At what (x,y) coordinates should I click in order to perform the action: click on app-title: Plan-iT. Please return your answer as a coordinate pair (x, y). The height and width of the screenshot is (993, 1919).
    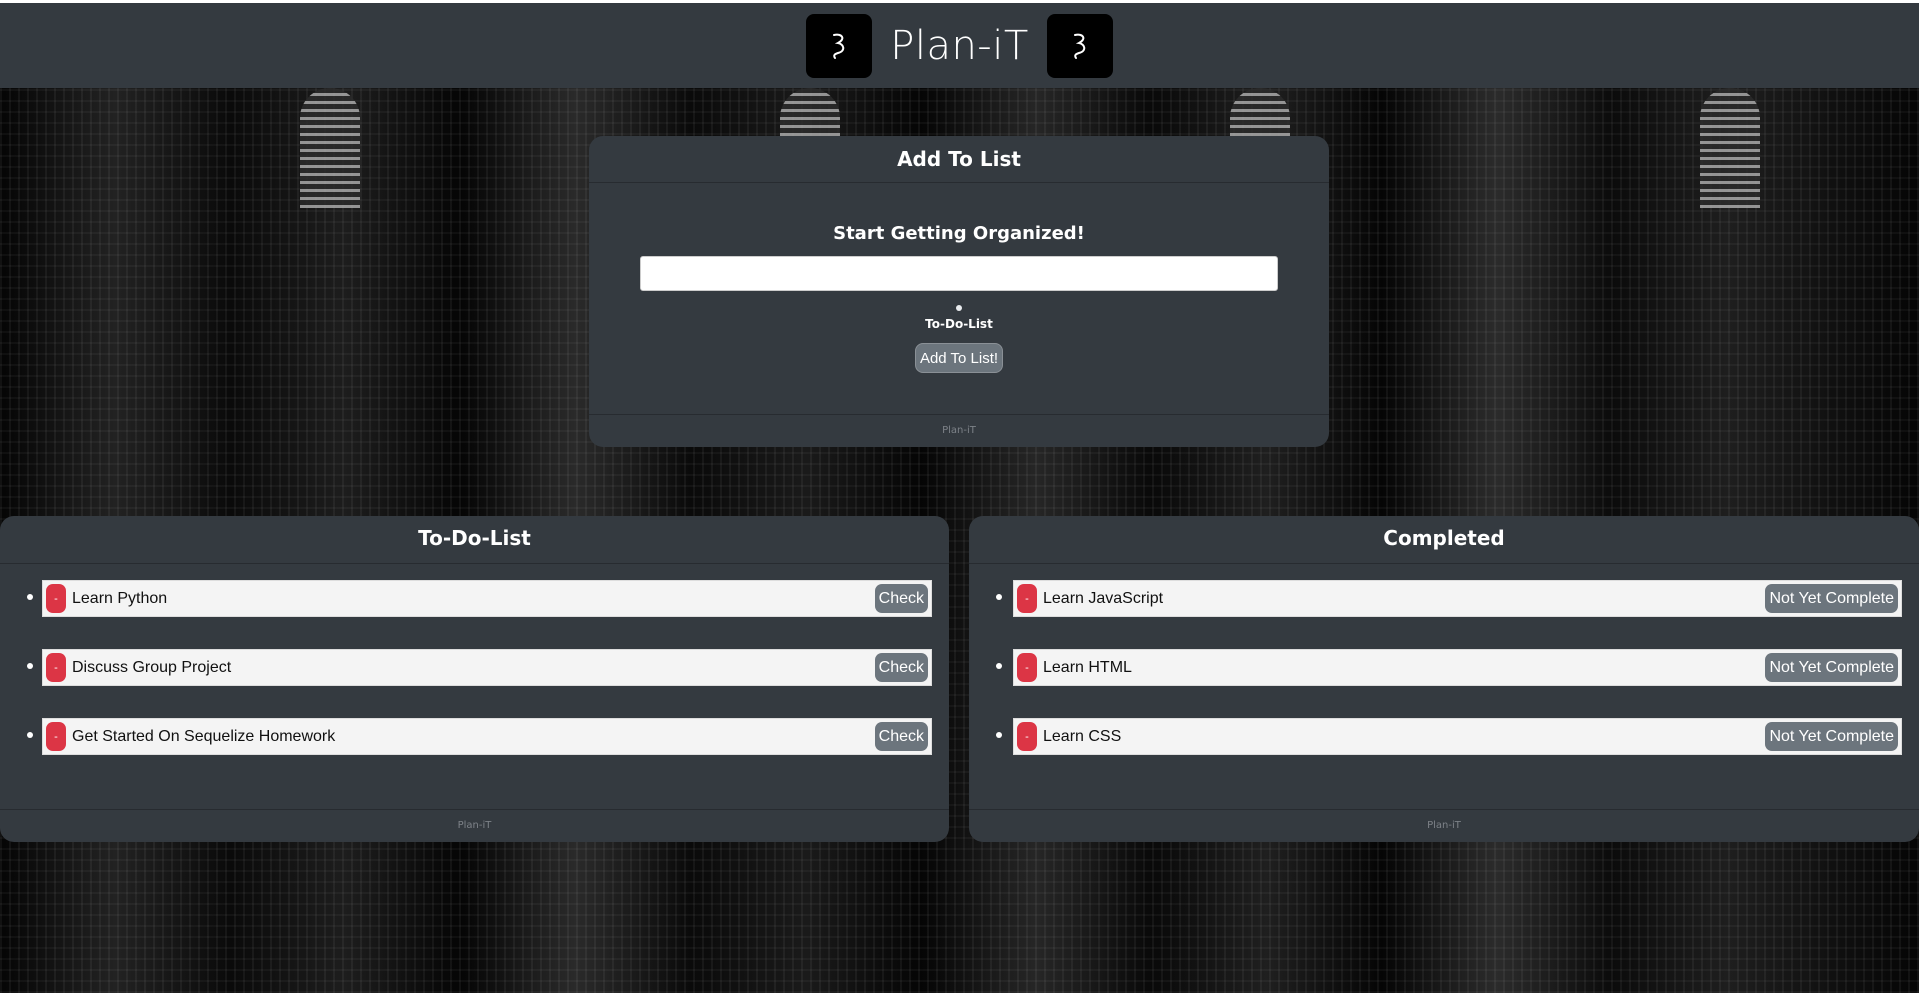
    Looking at the image, I should click on (959, 45).